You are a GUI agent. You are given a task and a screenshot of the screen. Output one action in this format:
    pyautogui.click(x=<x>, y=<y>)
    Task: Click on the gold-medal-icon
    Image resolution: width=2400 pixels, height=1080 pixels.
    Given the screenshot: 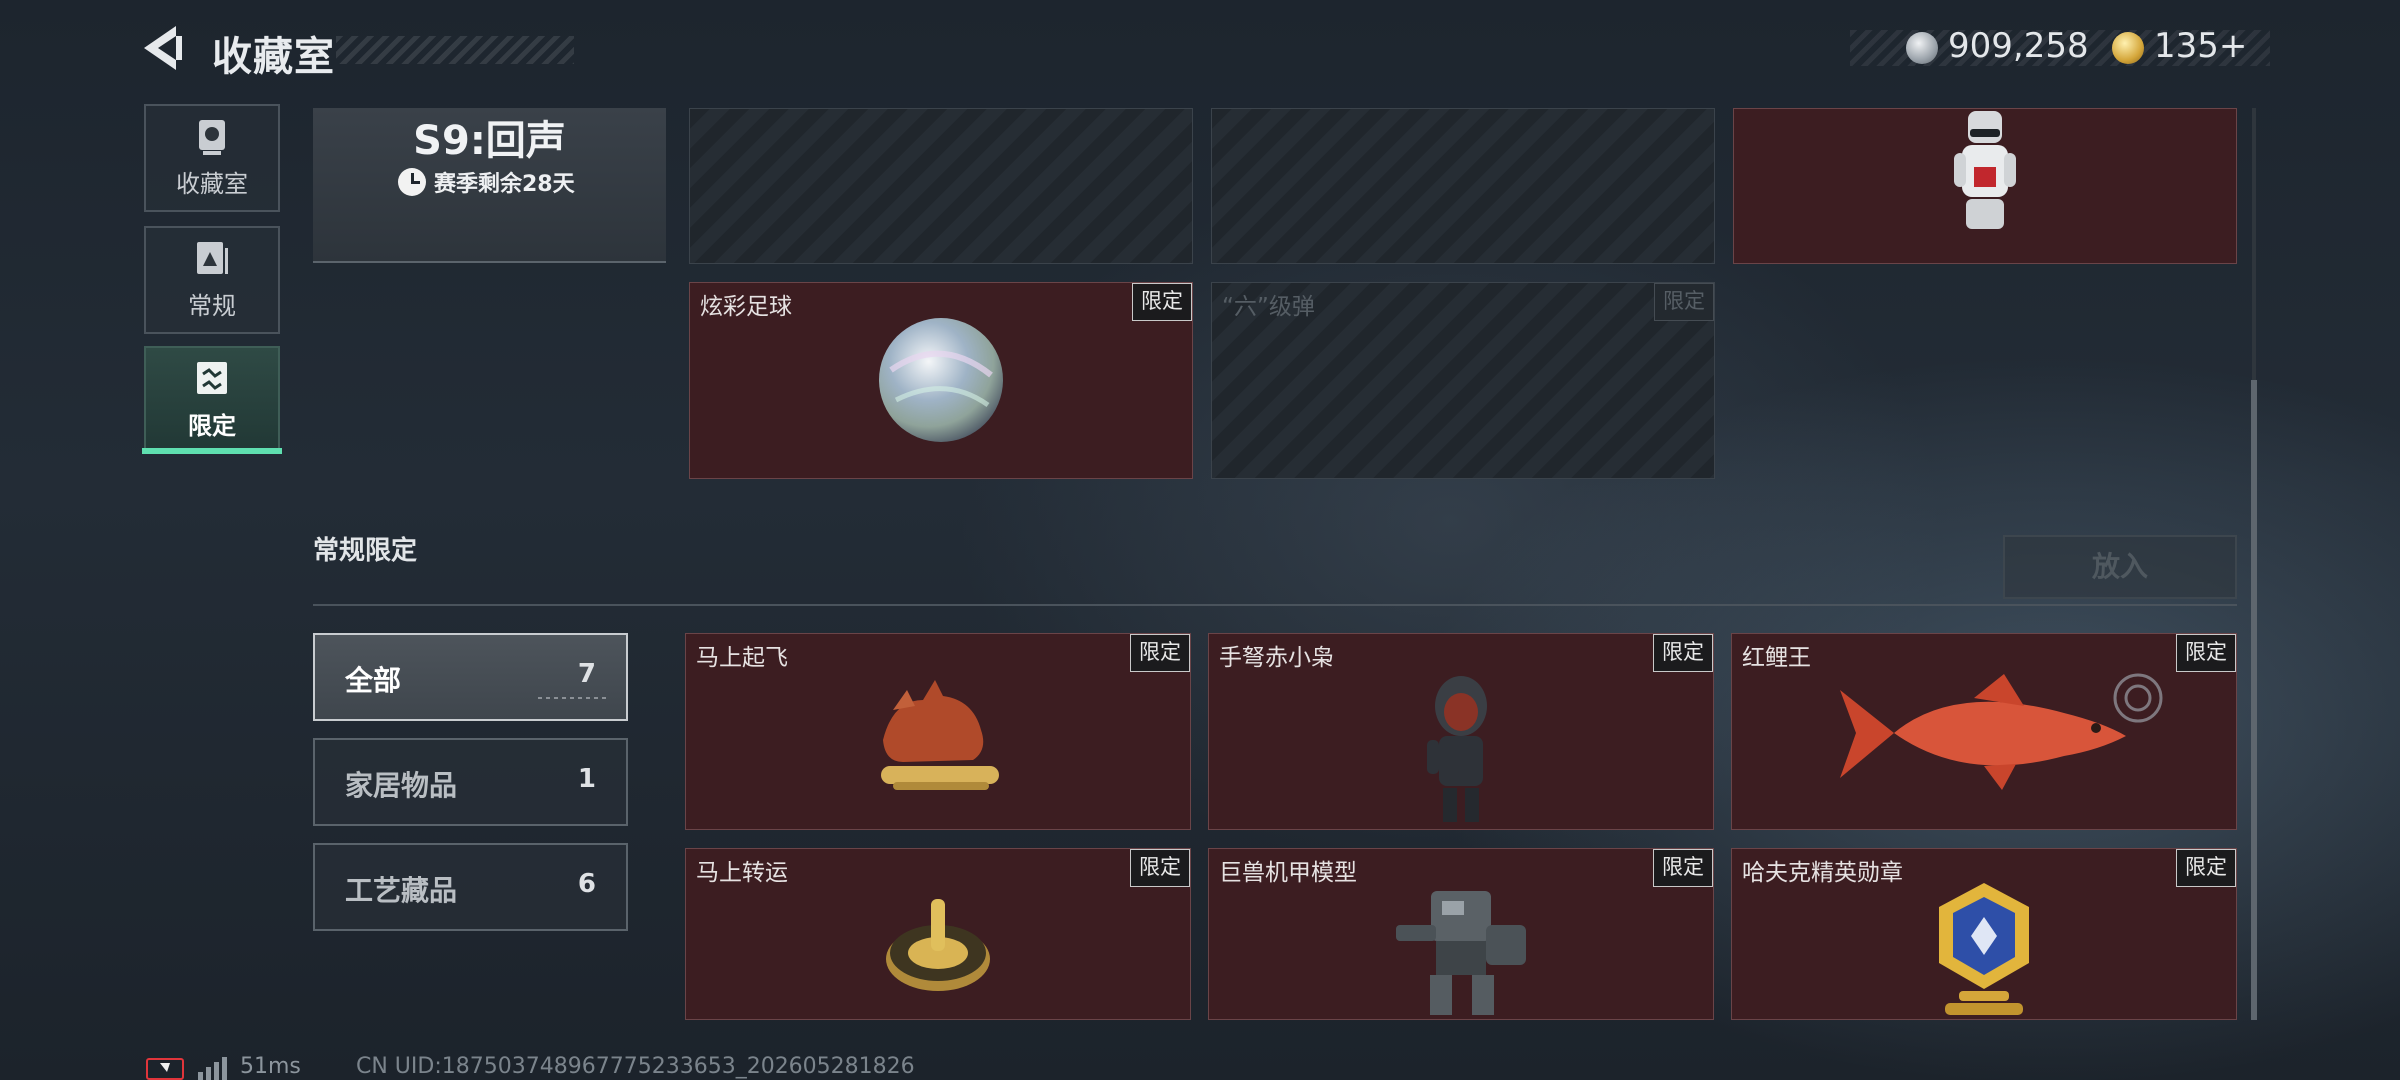 What is the action you would take?
    pyautogui.click(x=1984, y=949)
    